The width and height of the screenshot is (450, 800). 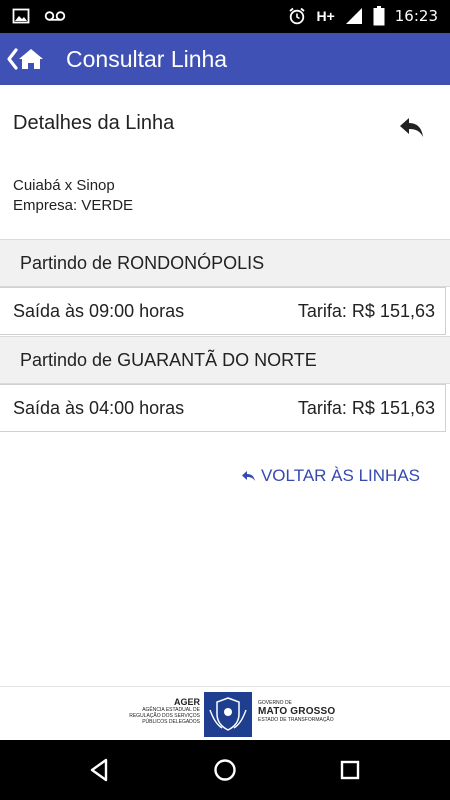 What do you see at coordinates (100, 770) in the screenshot?
I see `back-triangle-icon` at bounding box center [100, 770].